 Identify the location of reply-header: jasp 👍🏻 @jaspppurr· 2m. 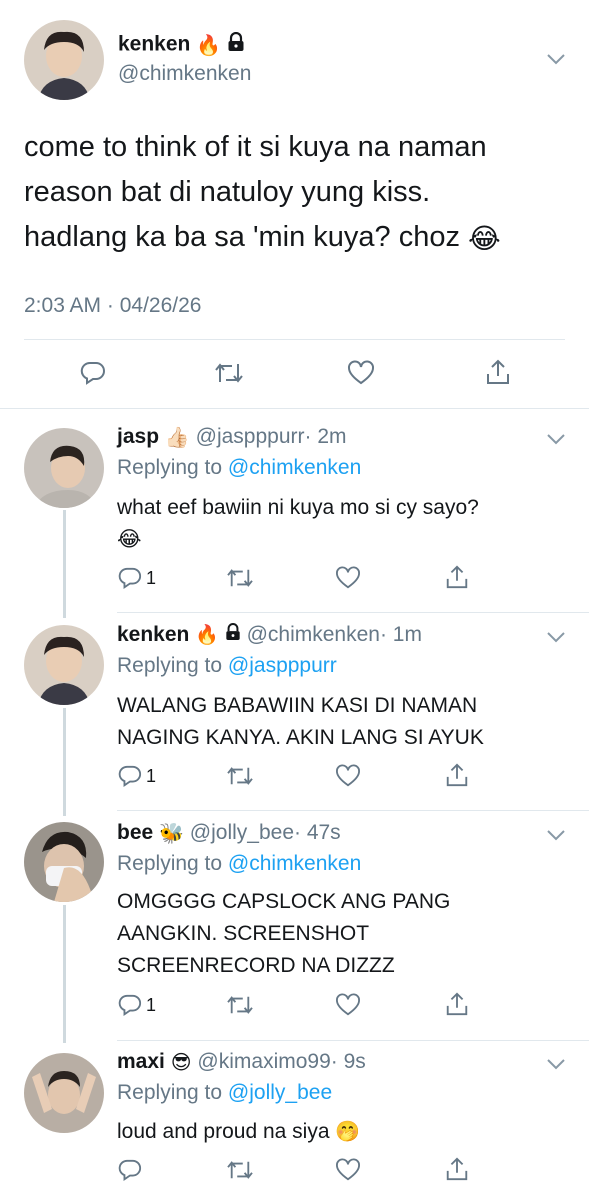
(232, 437).